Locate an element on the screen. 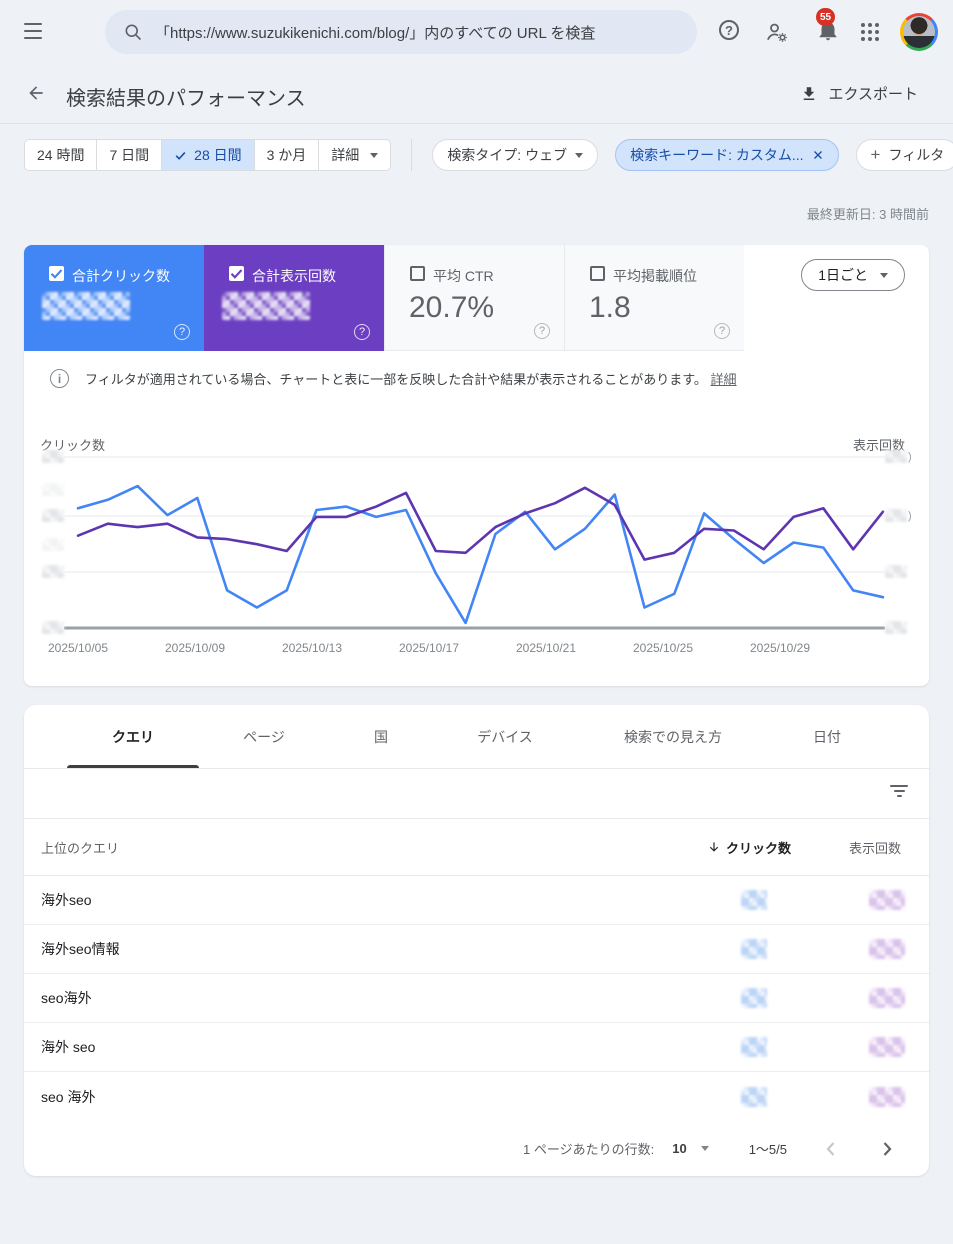 This screenshot has height=1244, width=953. notifications-bell-icon: 55 is located at coordinates (830, 27).